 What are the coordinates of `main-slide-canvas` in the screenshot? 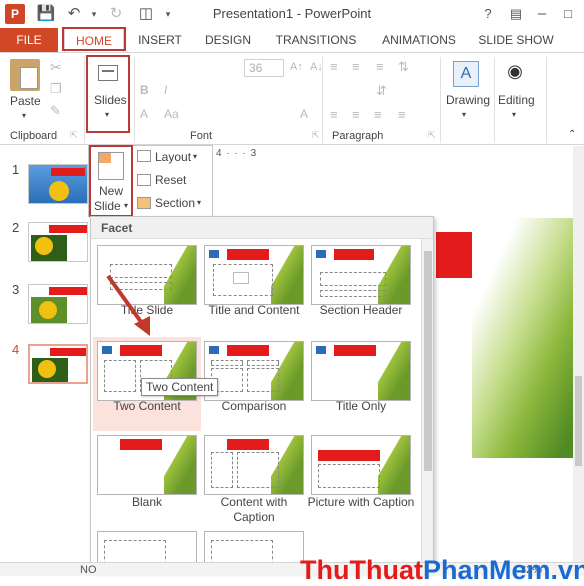 It's located at (496, 338).